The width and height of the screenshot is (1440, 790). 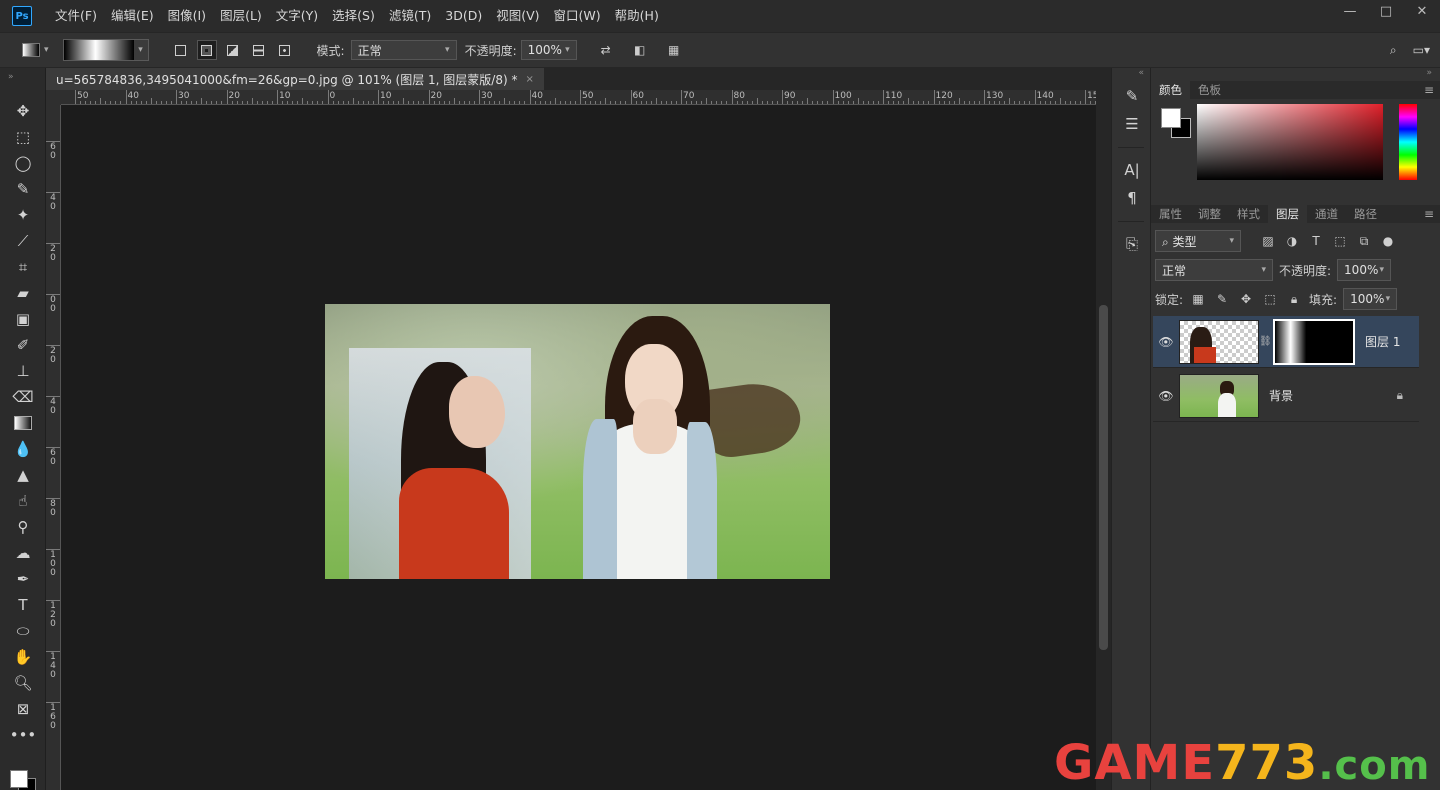 I want to click on lock-artboard-icon: ⬚, so click(x=1270, y=299).